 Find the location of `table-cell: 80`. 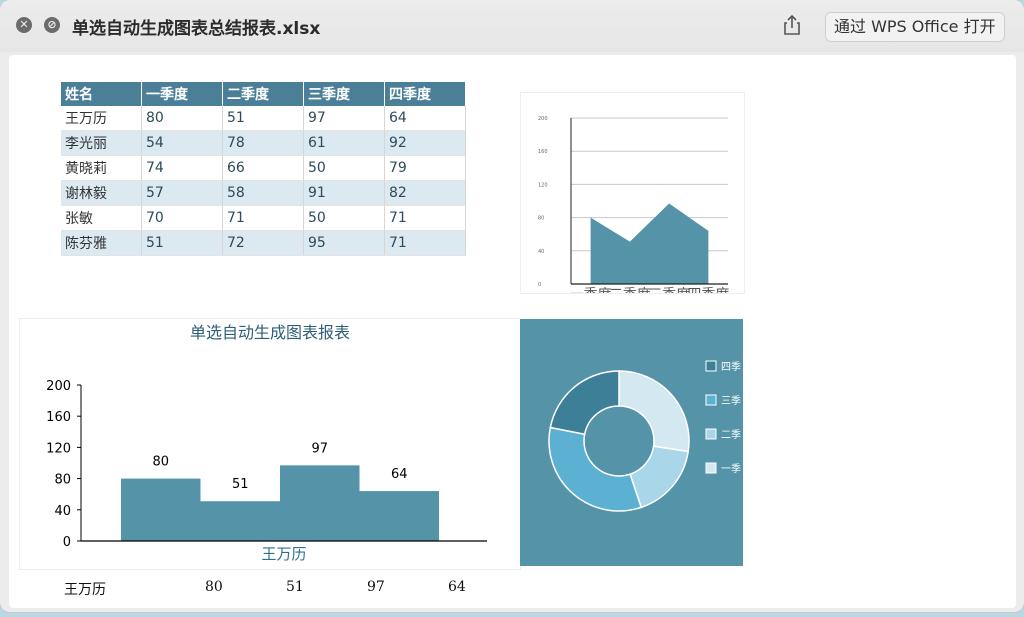

table-cell: 80 is located at coordinates (182, 118).